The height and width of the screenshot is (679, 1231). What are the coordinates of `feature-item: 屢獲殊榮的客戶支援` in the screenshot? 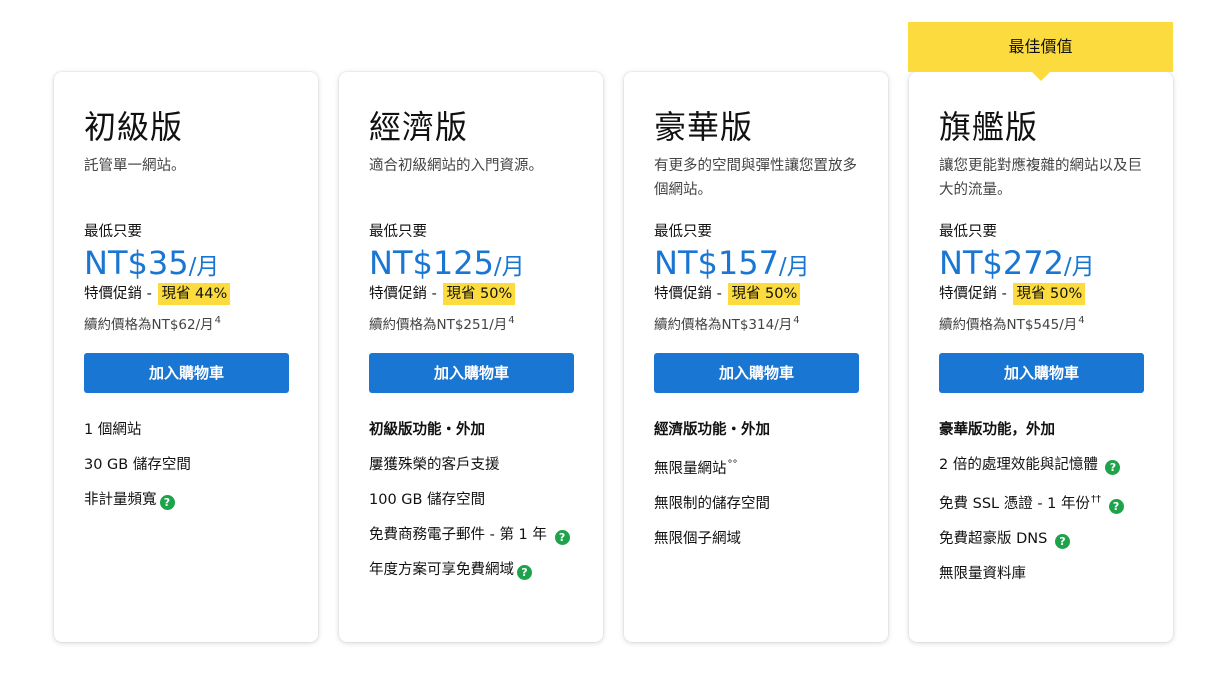 It's located at (474, 465).